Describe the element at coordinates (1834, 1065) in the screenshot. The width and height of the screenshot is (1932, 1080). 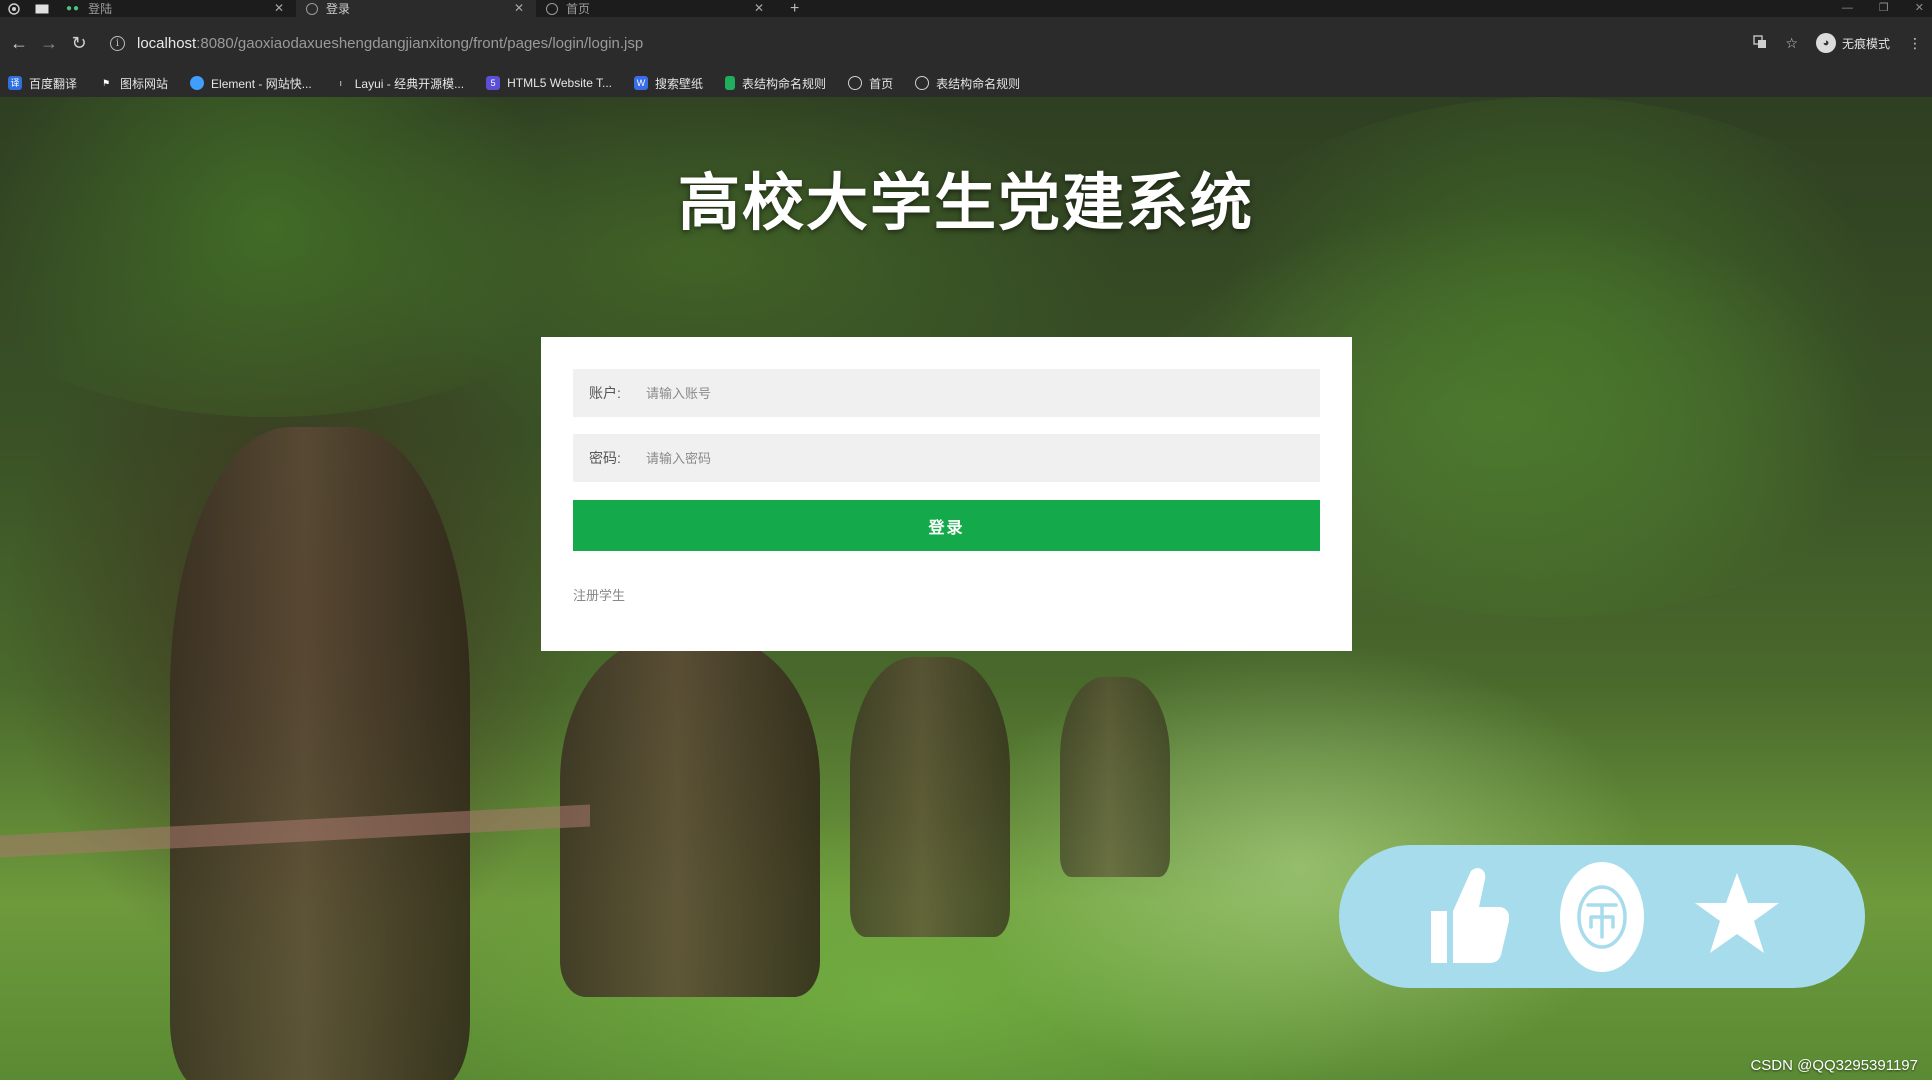
I see `watermark: CSDN @QQ3295391197` at that location.